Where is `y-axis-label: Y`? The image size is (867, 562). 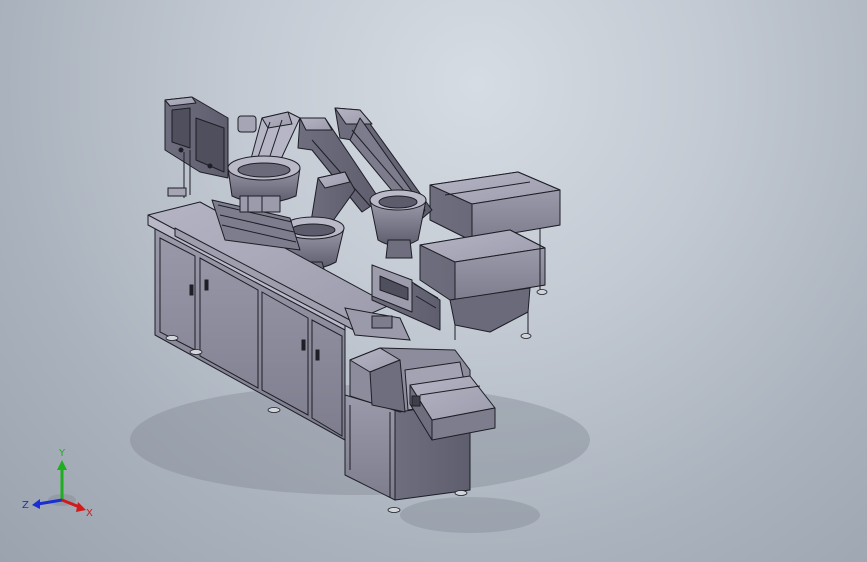
y-axis-label: Y is located at coordinates (62, 453).